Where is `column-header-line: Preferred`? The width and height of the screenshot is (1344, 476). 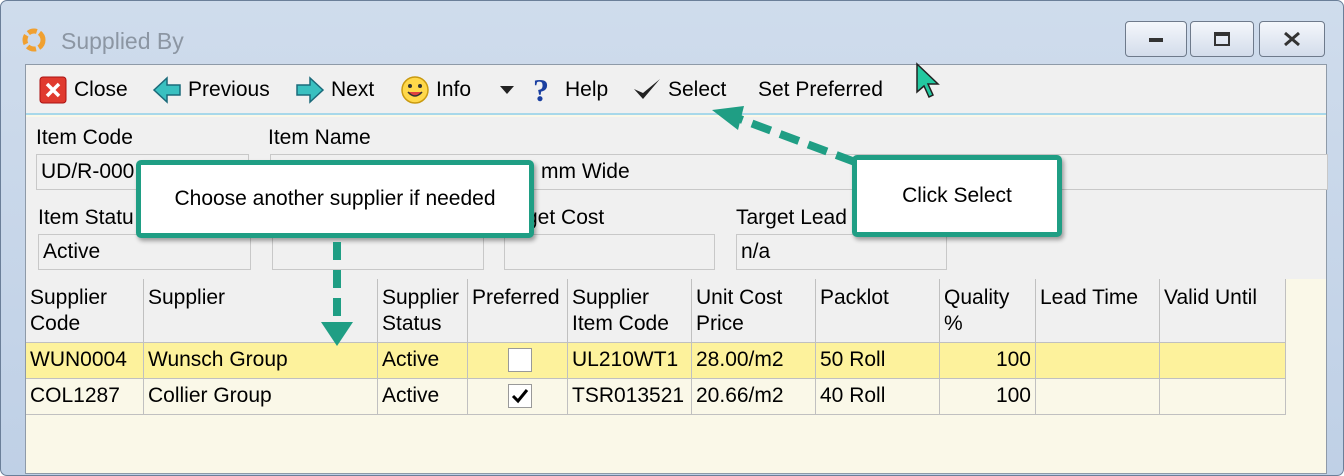 column-header-line: Preferred is located at coordinates (516, 297).